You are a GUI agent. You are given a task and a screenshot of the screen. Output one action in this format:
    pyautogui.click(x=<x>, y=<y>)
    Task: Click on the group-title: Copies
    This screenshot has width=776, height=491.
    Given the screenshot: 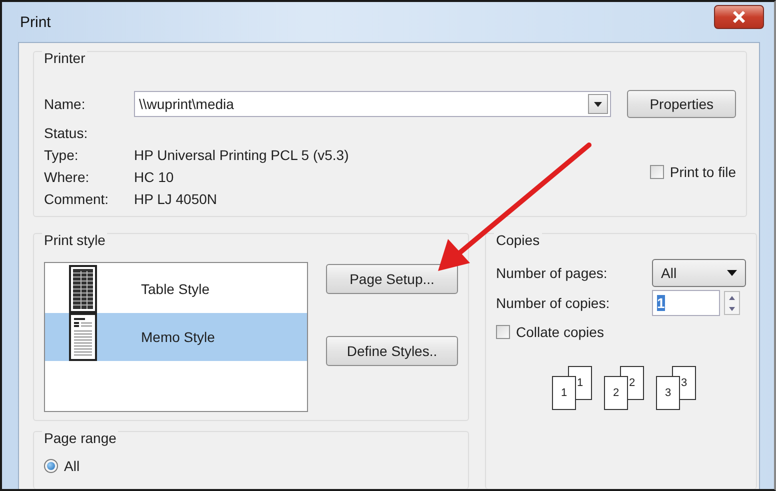 What is the action you would take?
    pyautogui.click(x=518, y=240)
    